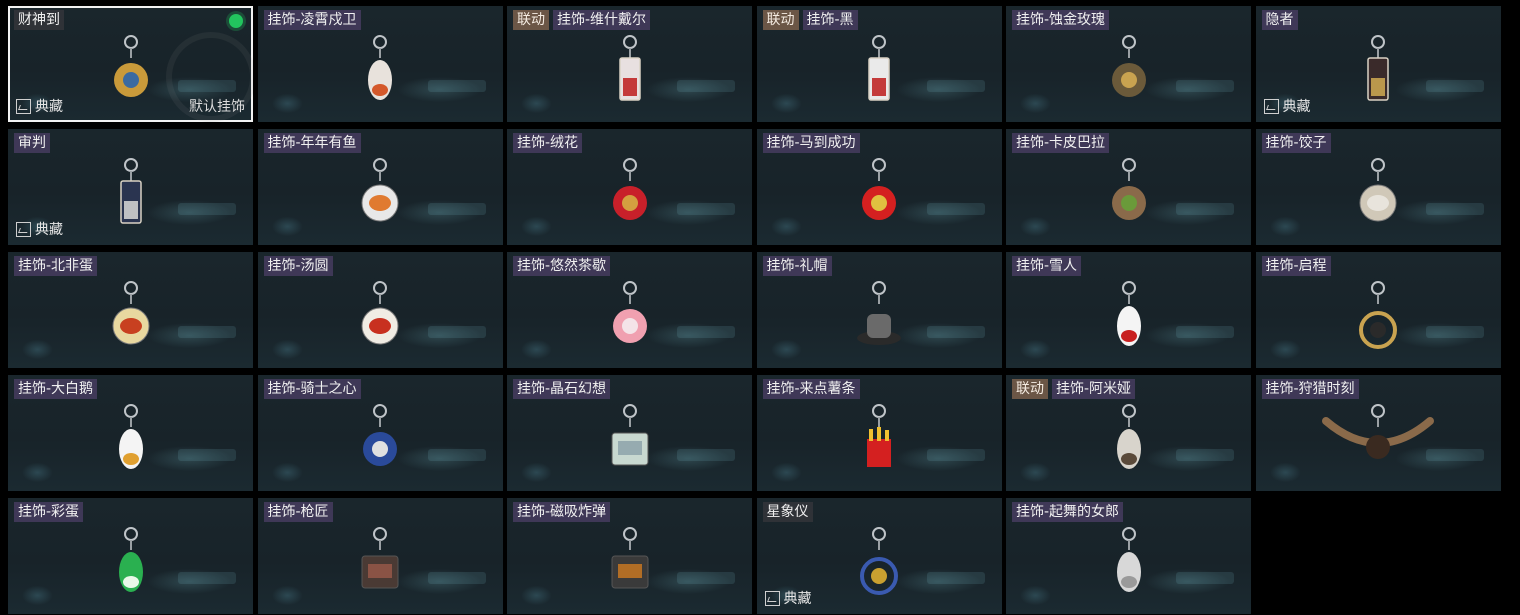 This screenshot has width=1520, height=615. I want to click on compass-ring-charm-icon, so click(1378, 320).